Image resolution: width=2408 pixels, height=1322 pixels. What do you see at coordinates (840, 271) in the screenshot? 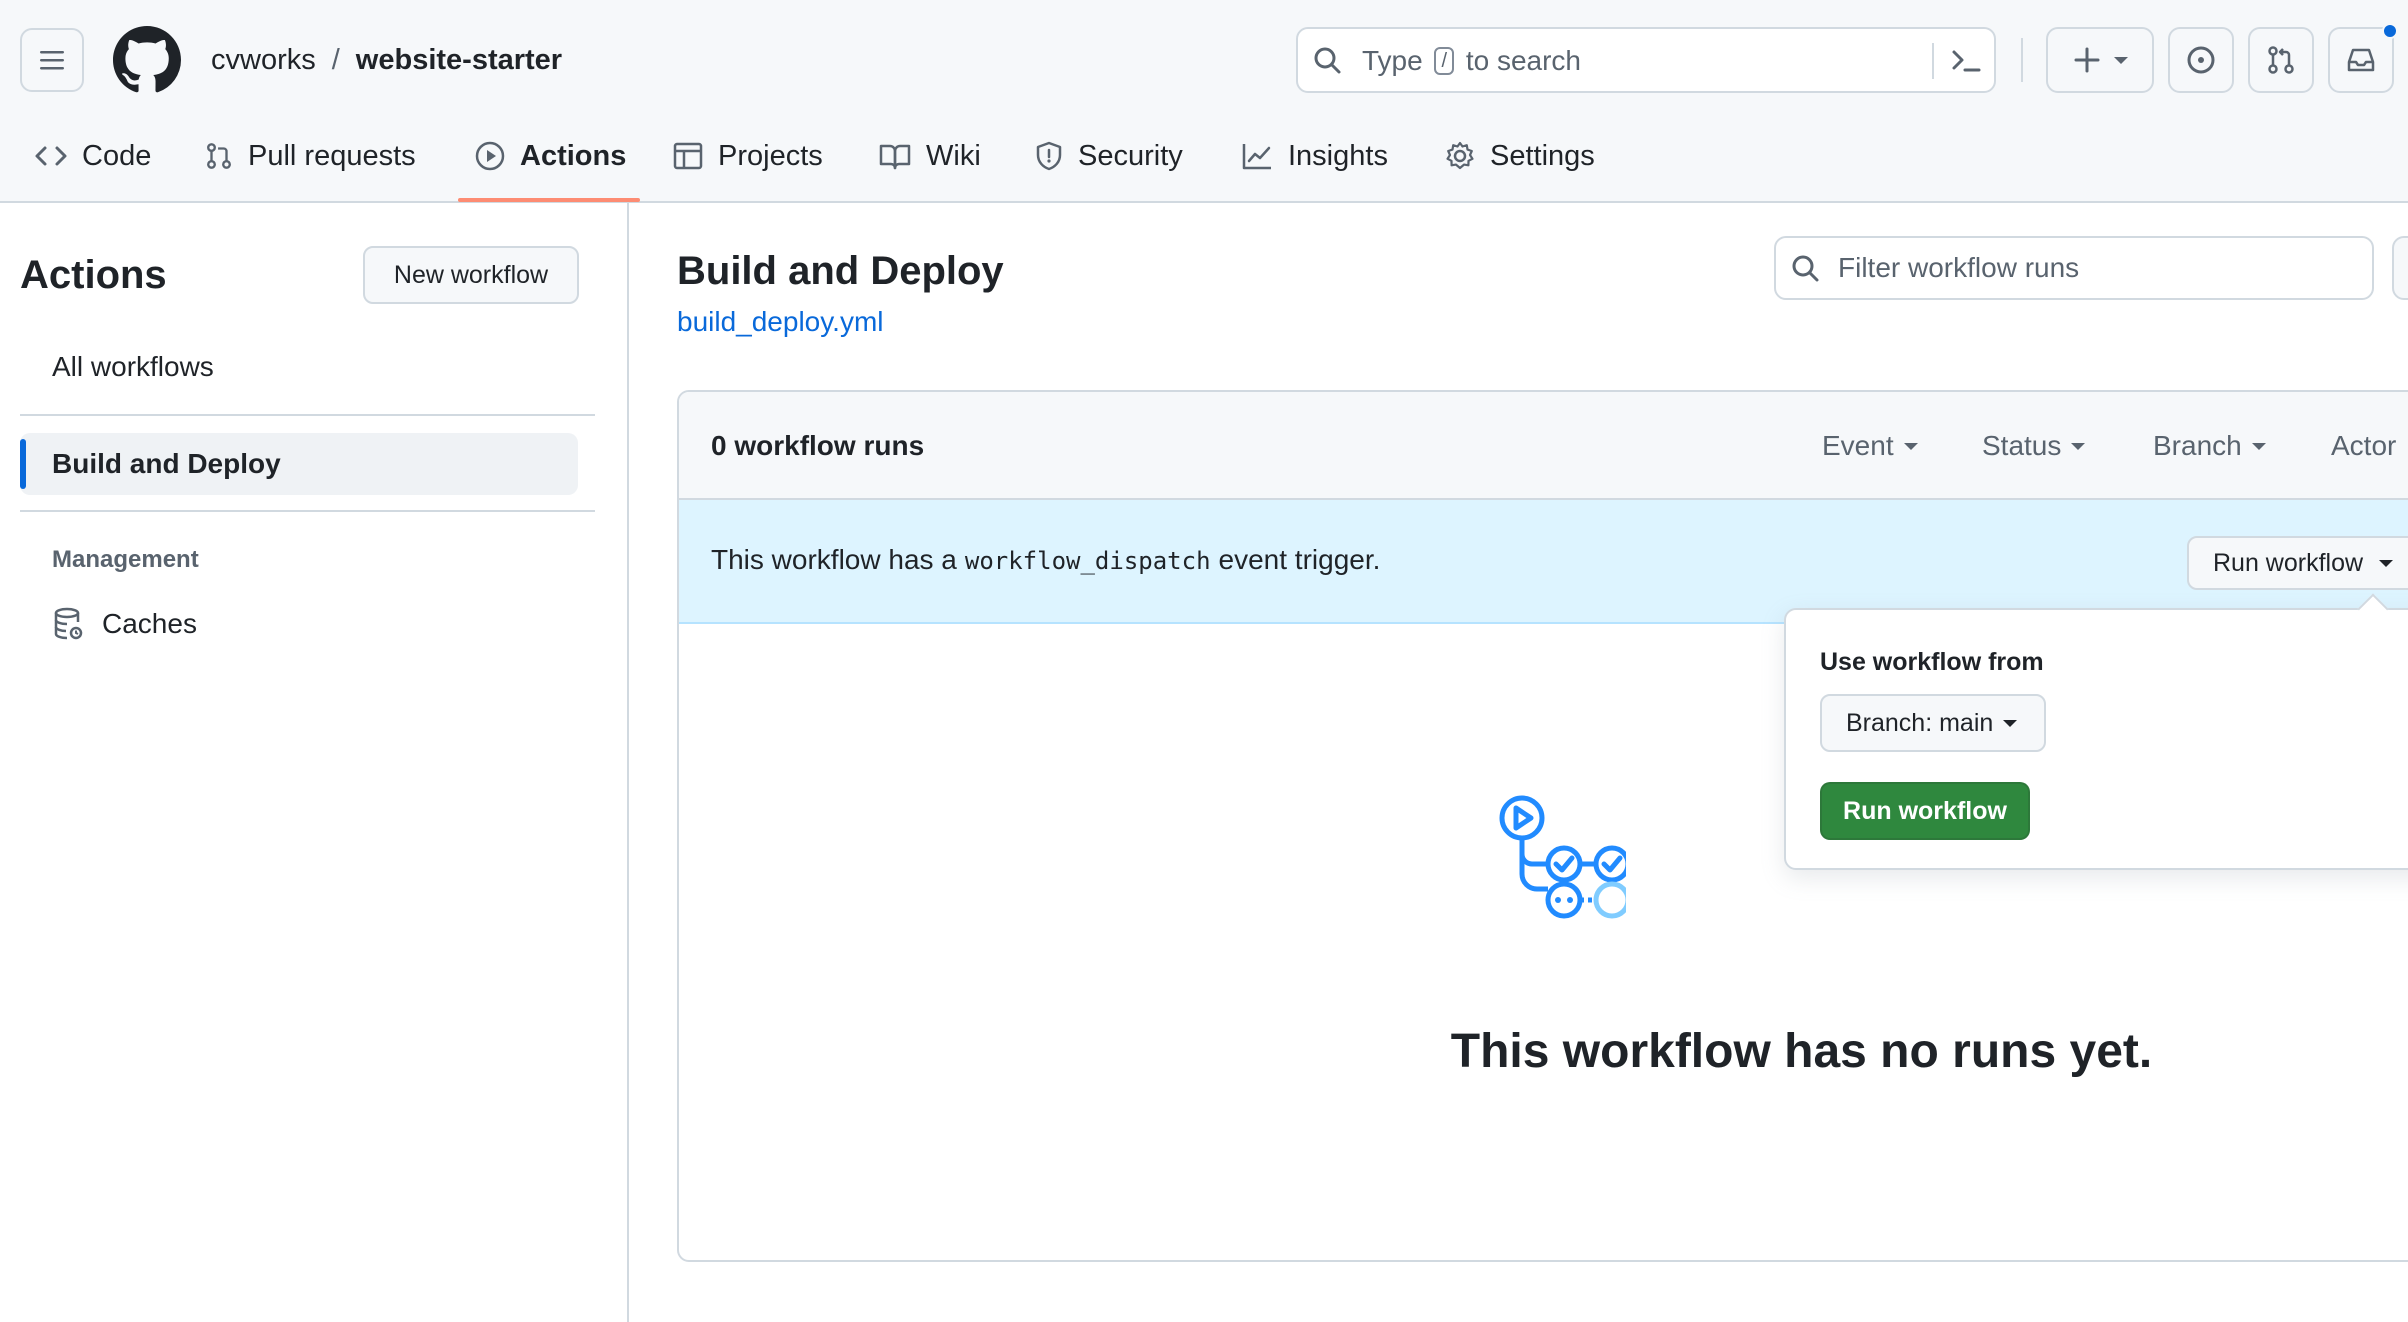
I see `workflow-title: Build and Deploy` at bounding box center [840, 271].